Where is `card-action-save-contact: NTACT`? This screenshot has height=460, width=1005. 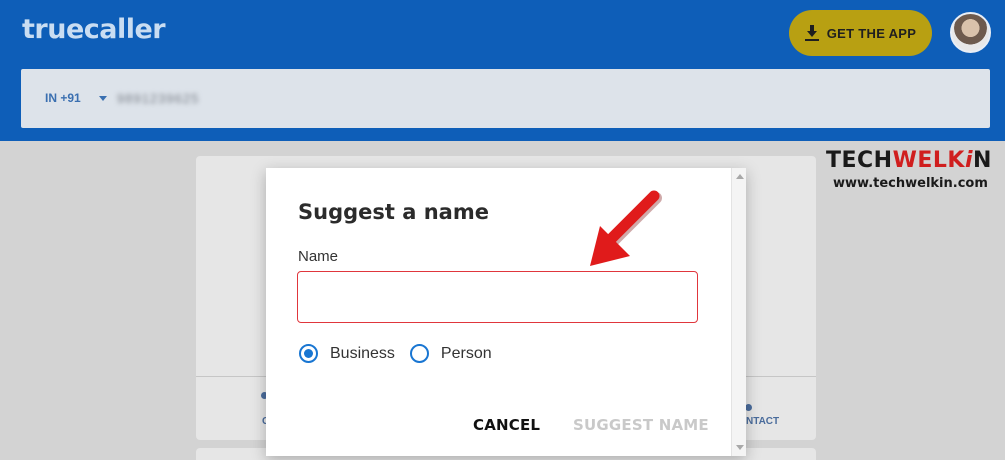 card-action-save-contact: NTACT is located at coordinates (762, 421).